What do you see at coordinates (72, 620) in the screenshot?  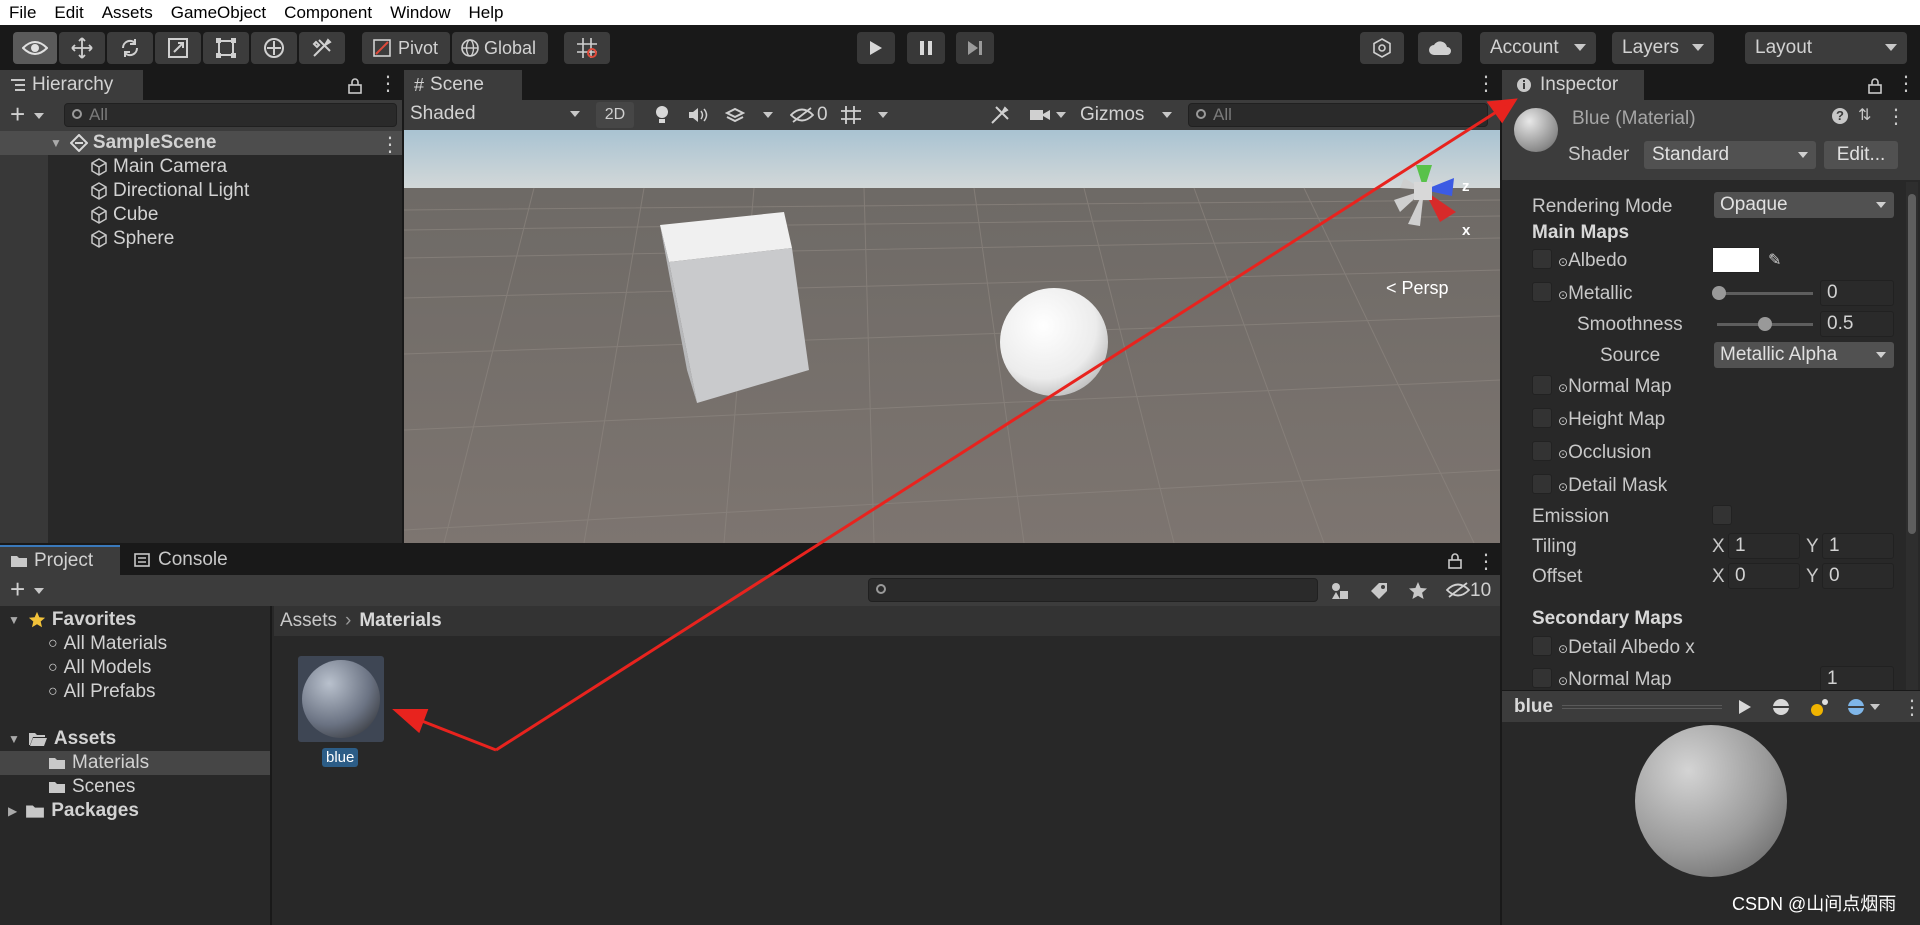 I see `favorites-row: ▼ Favorites` at bounding box center [72, 620].